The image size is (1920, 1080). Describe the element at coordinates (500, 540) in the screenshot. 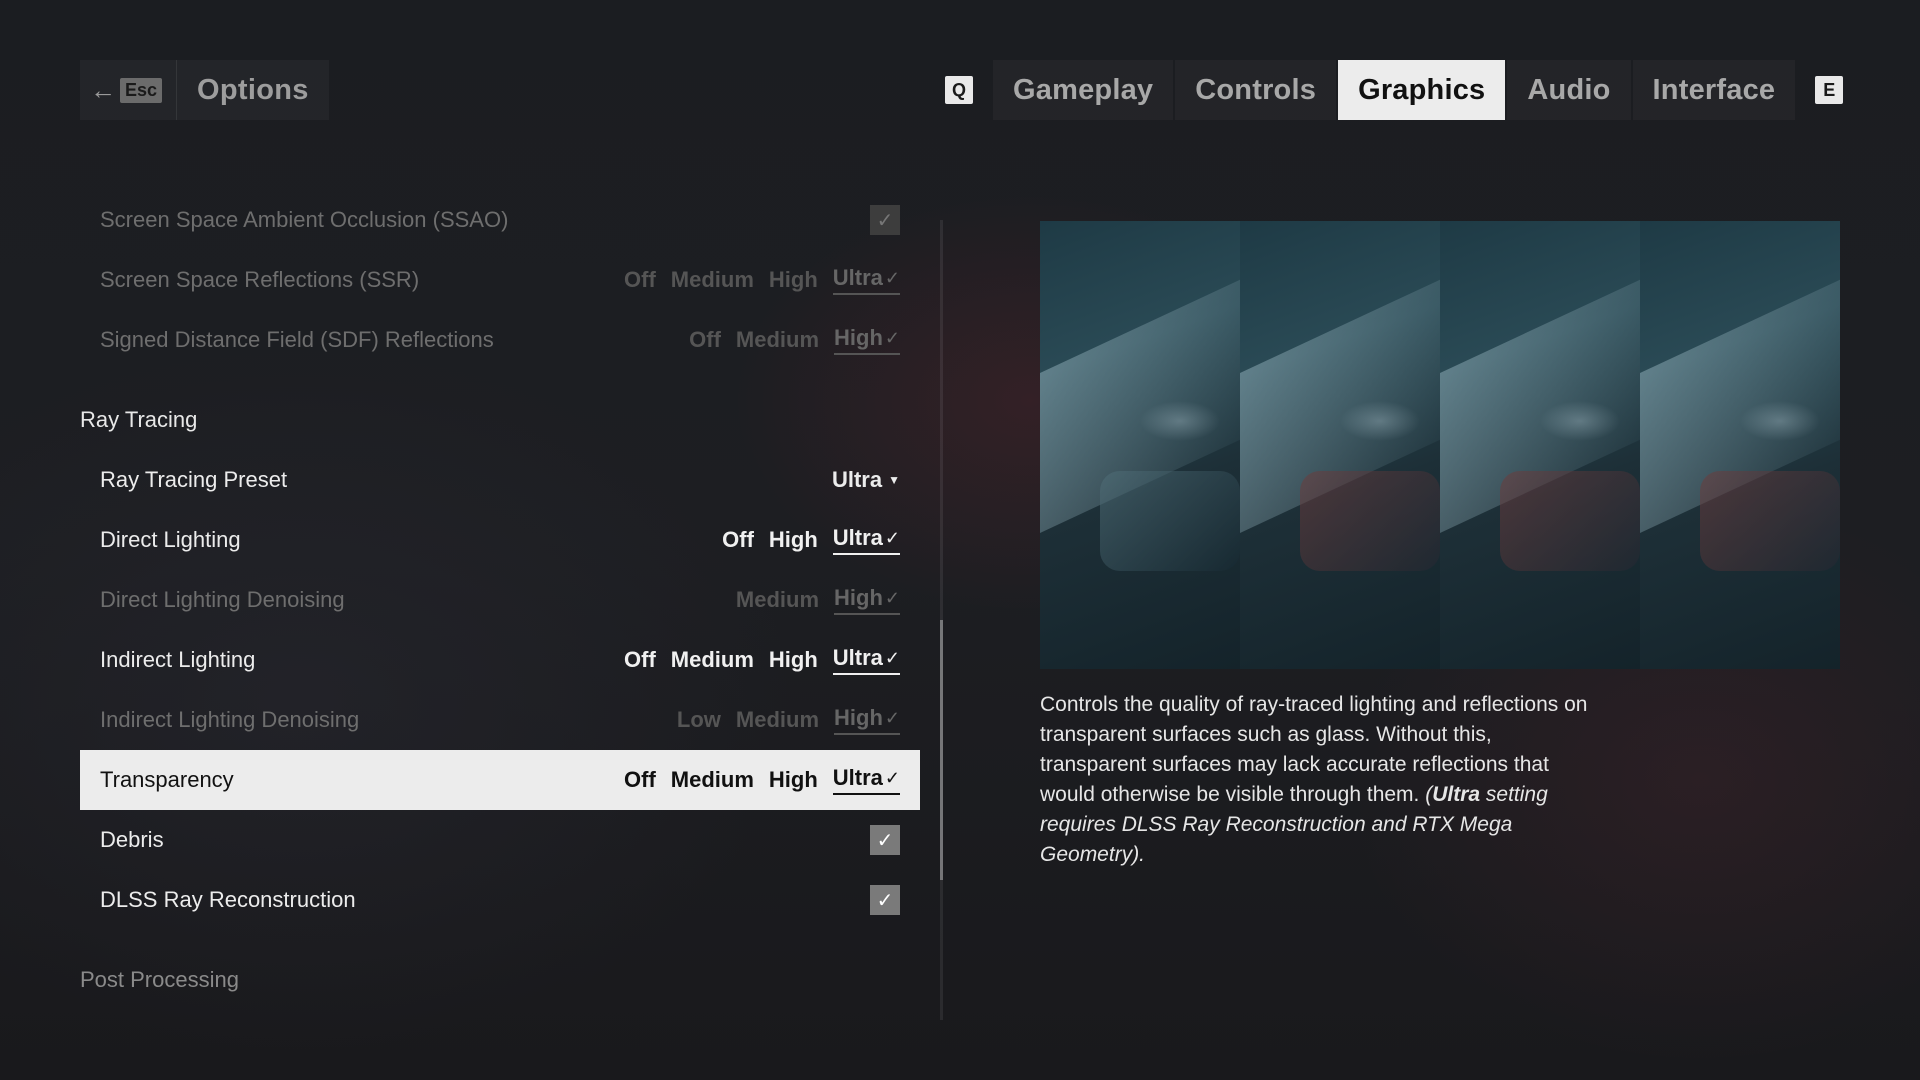

I see `setting-row-direct-lighting: Direct Lighting Off High Ultra ✓` at that location.